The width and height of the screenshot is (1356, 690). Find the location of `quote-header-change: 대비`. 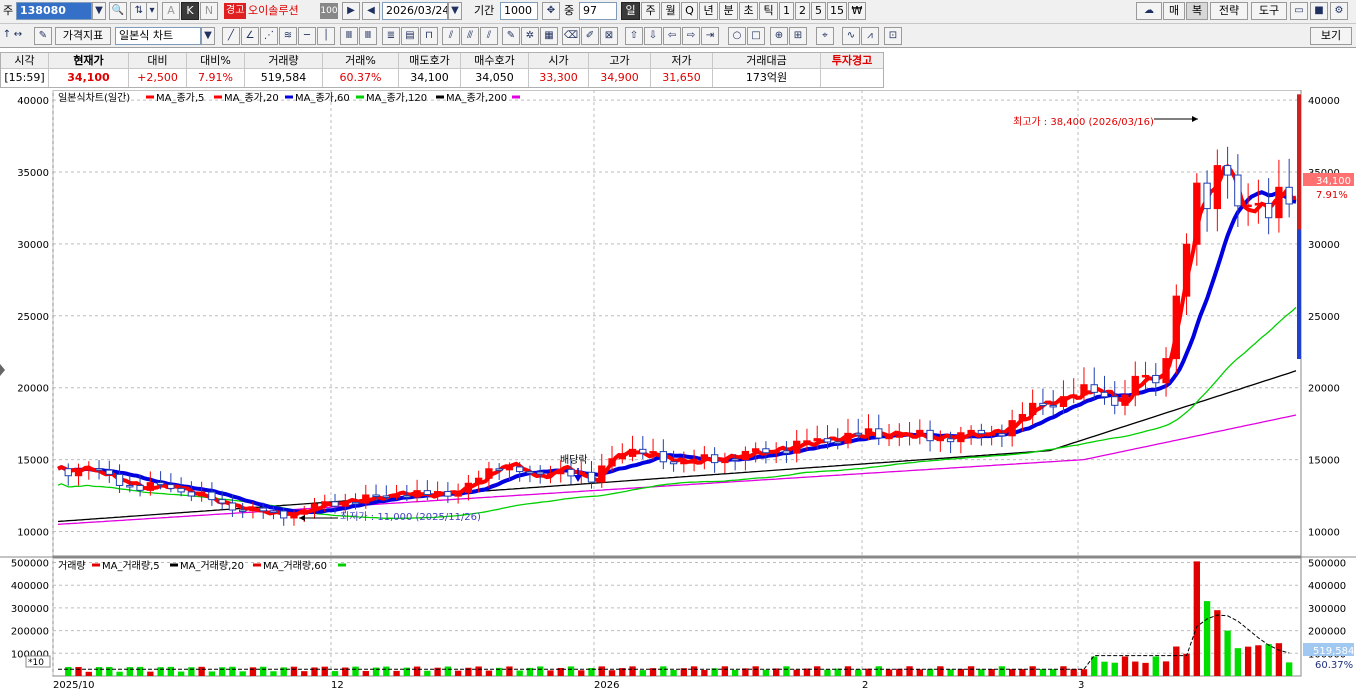

quote-header-change: 대비 is located at coordinates (157, 61).